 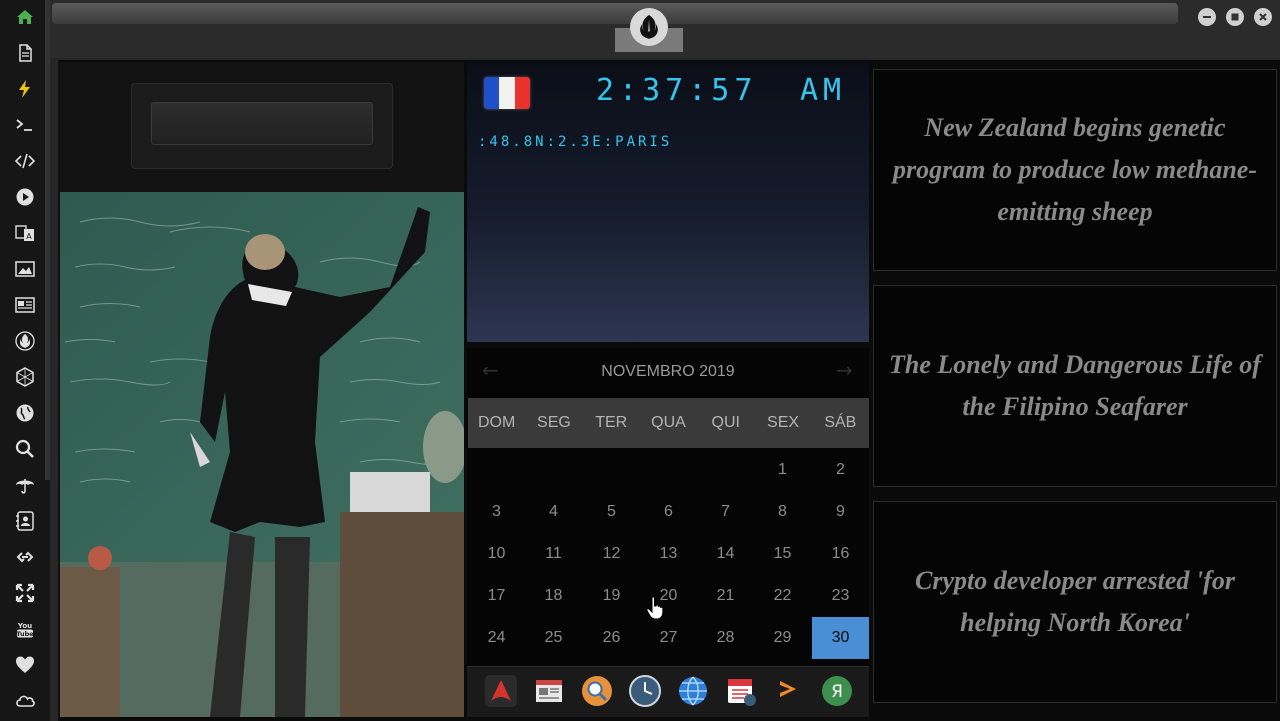 What do you see at coordinates (24, 626) in the screenshot?
I see `svg-text: You` at bounding box center [24, 626].